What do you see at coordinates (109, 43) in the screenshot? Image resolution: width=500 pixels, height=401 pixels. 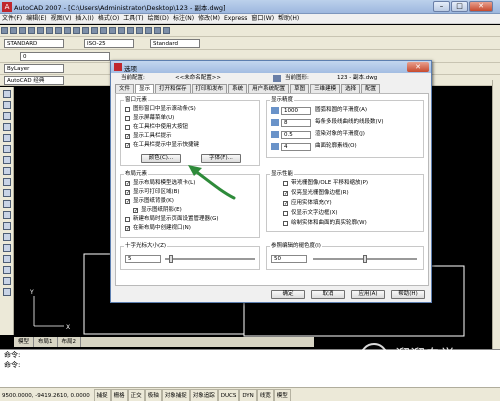 I see `dim-style-combo: ISO-25` at bounding box center [109, 43].